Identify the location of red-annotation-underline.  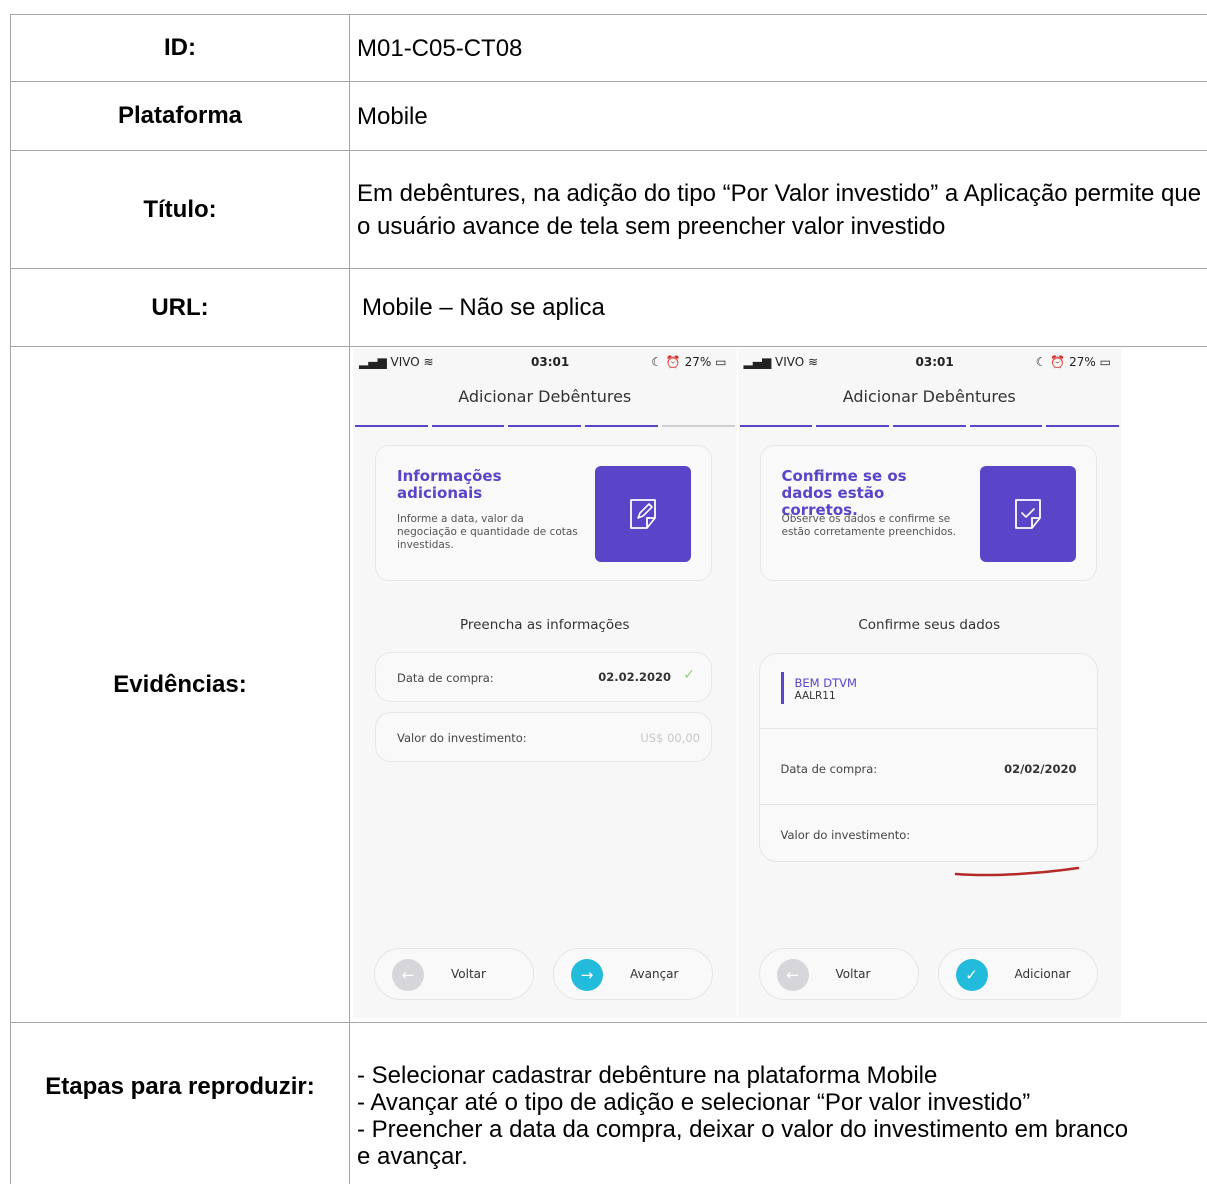
(1016, 871).